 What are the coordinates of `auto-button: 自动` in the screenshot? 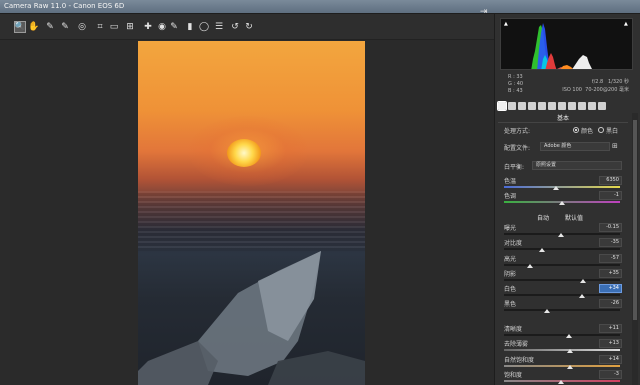 It's located at (543, 217).